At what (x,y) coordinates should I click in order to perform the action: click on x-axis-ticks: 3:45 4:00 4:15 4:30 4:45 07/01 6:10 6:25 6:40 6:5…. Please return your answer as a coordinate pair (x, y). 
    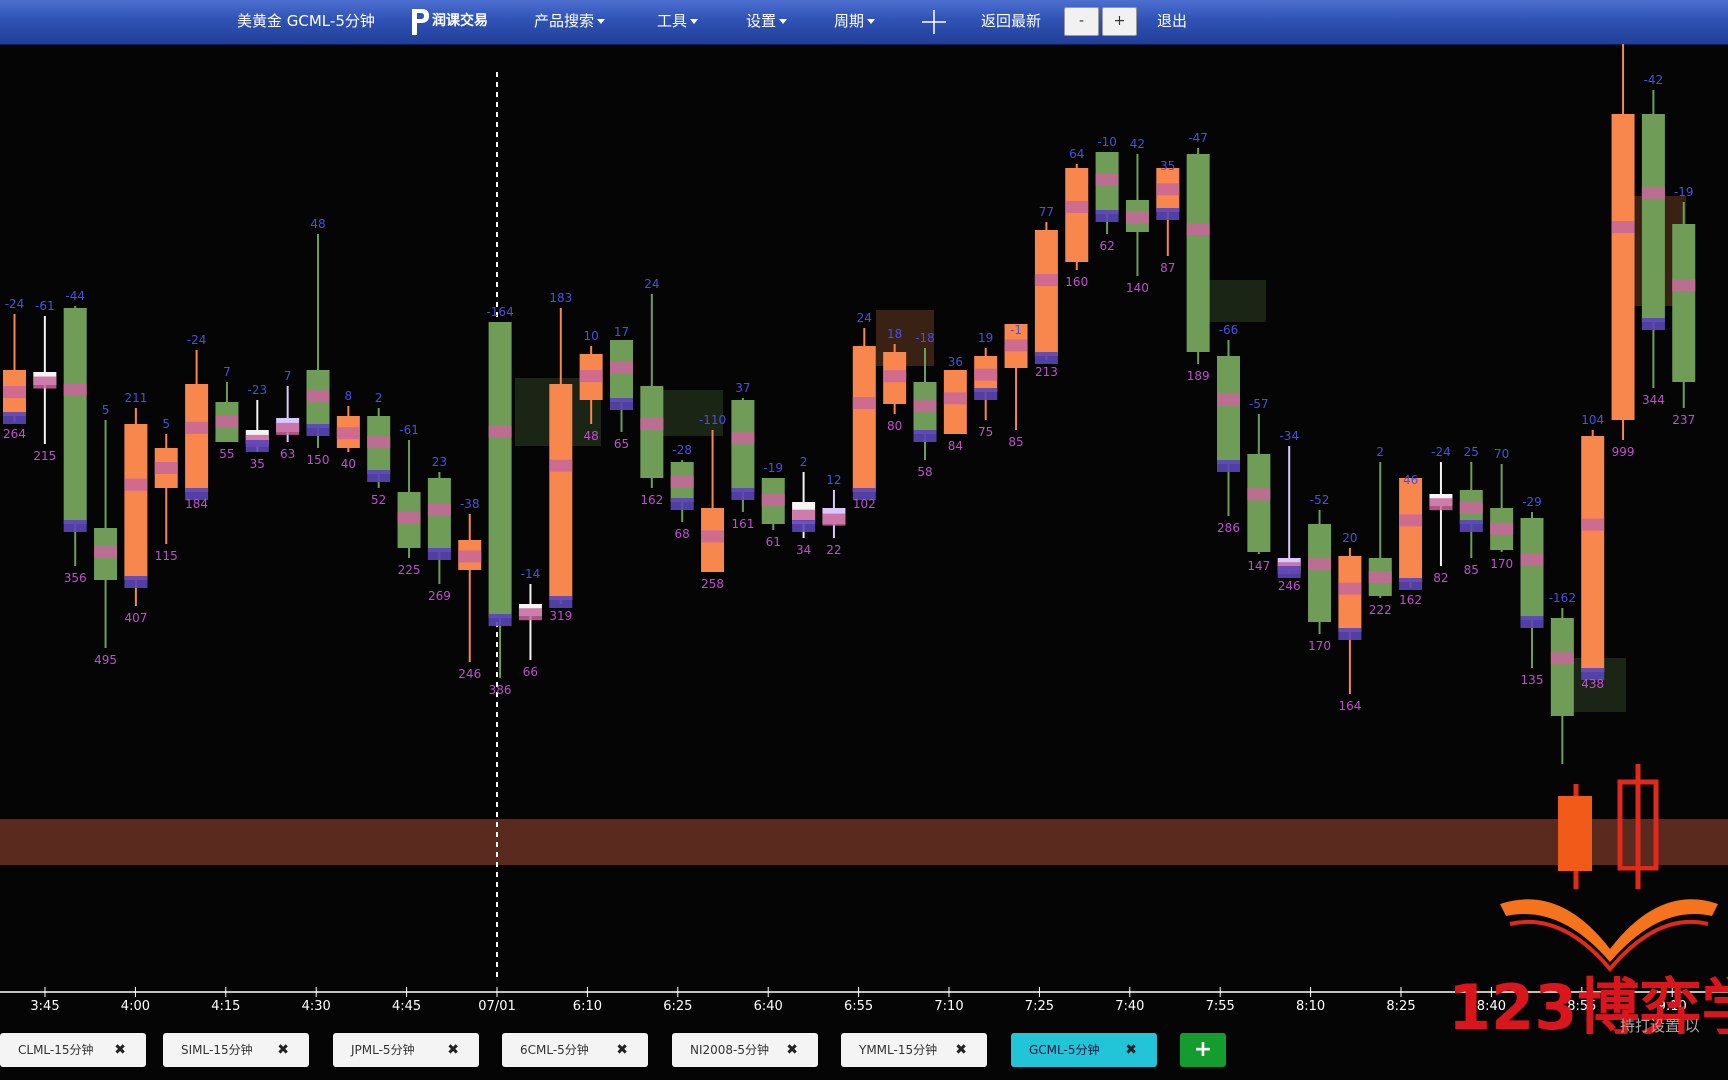
    Looking at the image, I should click on (858, 1000).